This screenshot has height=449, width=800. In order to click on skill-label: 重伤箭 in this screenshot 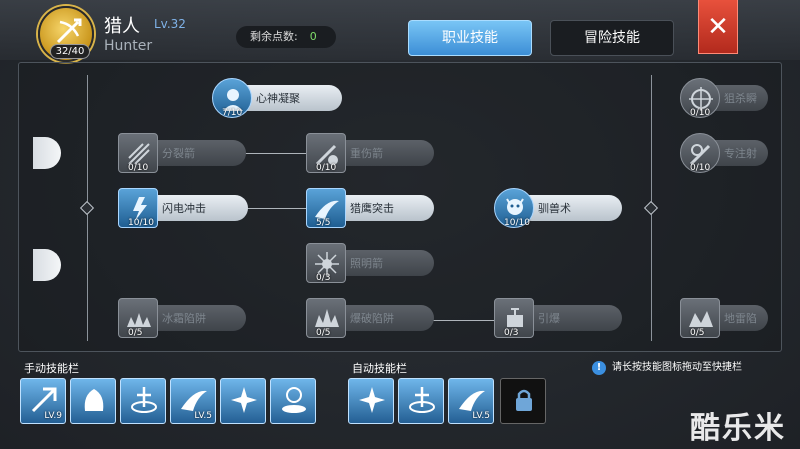, I will do `click(366, 153)`.